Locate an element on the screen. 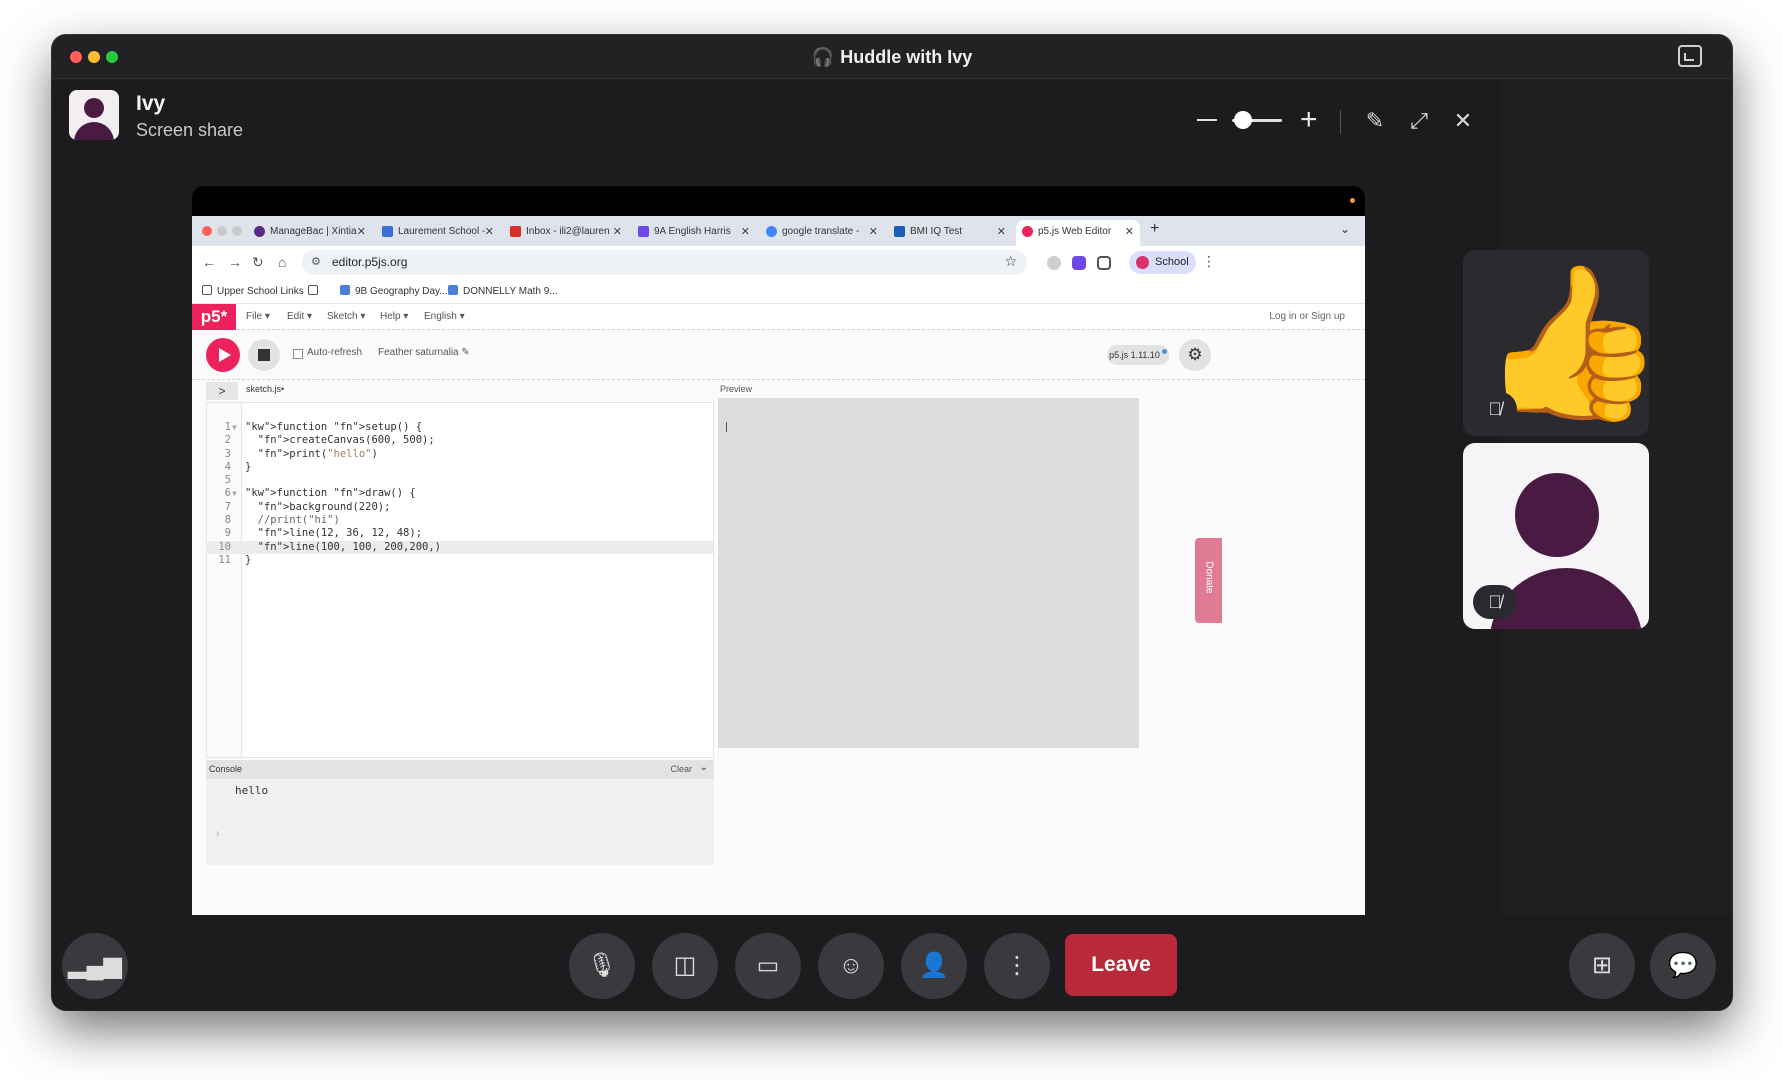 This screenshot has width=1783, height=1080. code-line: 11} is located at coordinates (460, 560).